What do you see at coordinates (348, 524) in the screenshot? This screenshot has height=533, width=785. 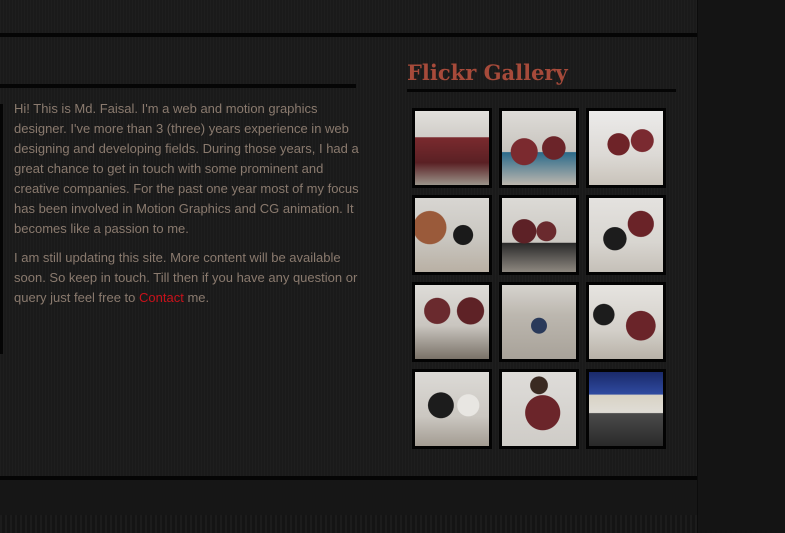 I see `footer-texture` at bounding box center [348, 524].